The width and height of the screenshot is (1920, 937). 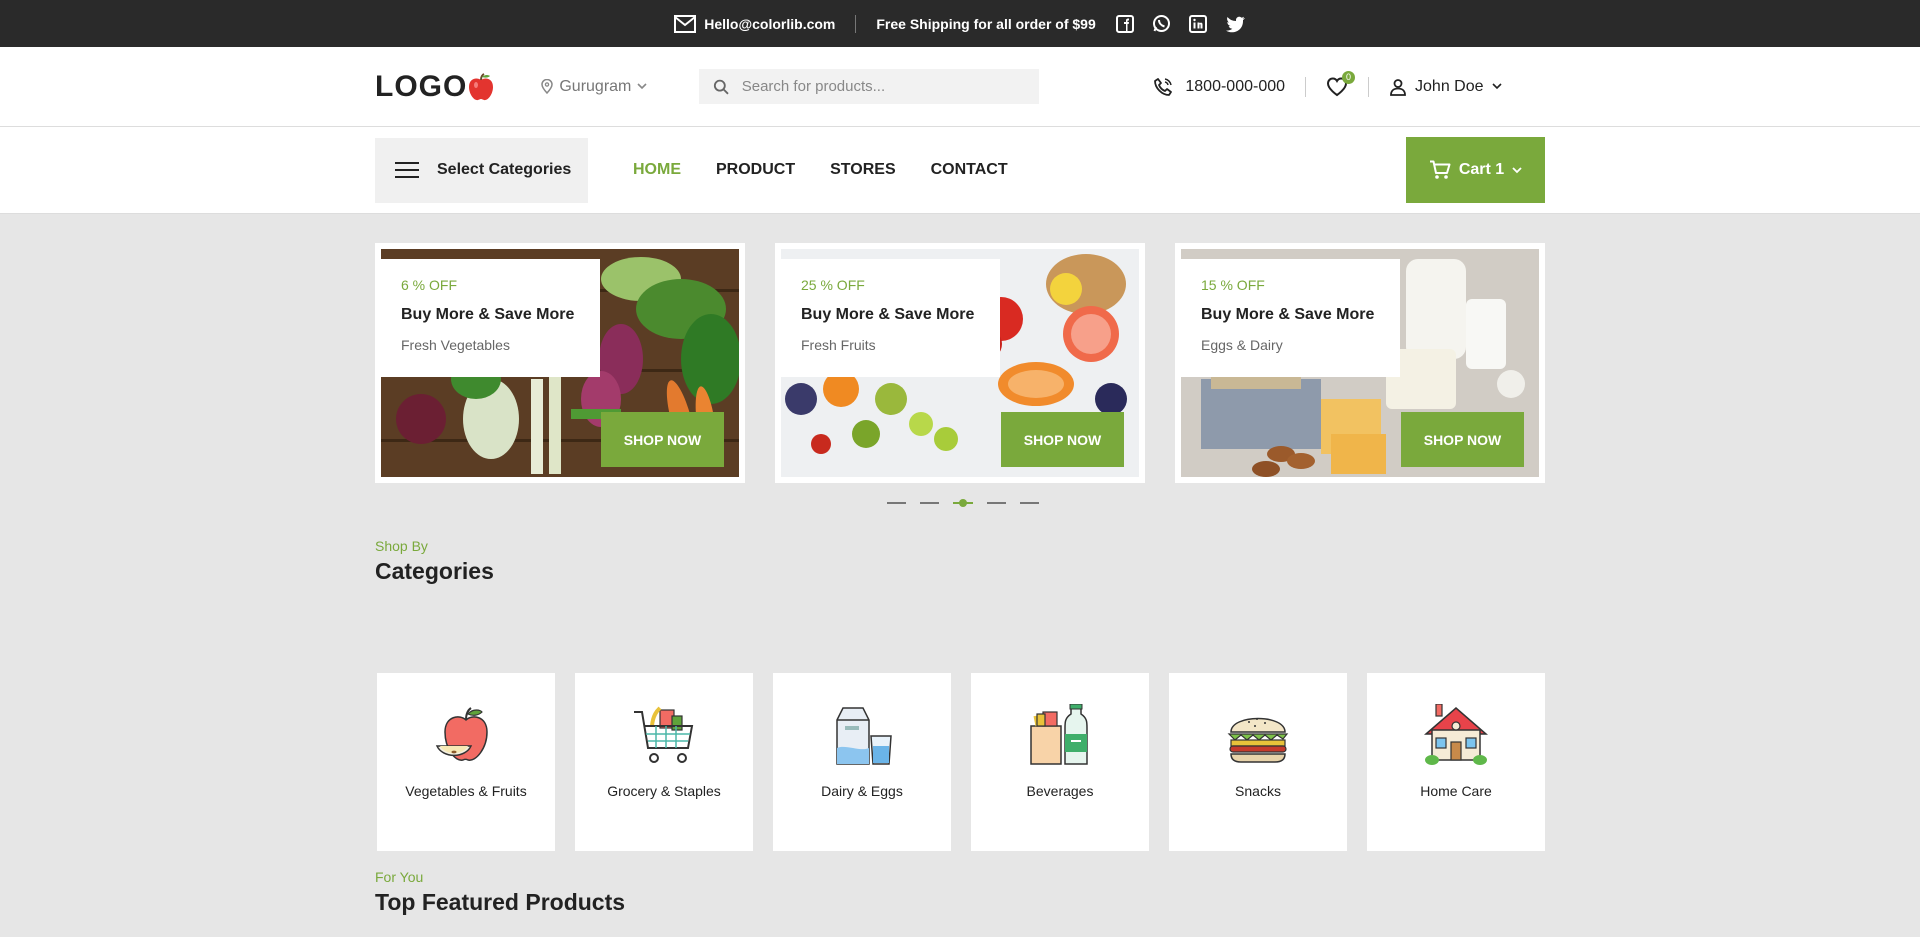 What do you see at coordinates (429, 285) in the screenshot?
I see `discount-label: 6 % OFF` at bounding box center [429, 285].